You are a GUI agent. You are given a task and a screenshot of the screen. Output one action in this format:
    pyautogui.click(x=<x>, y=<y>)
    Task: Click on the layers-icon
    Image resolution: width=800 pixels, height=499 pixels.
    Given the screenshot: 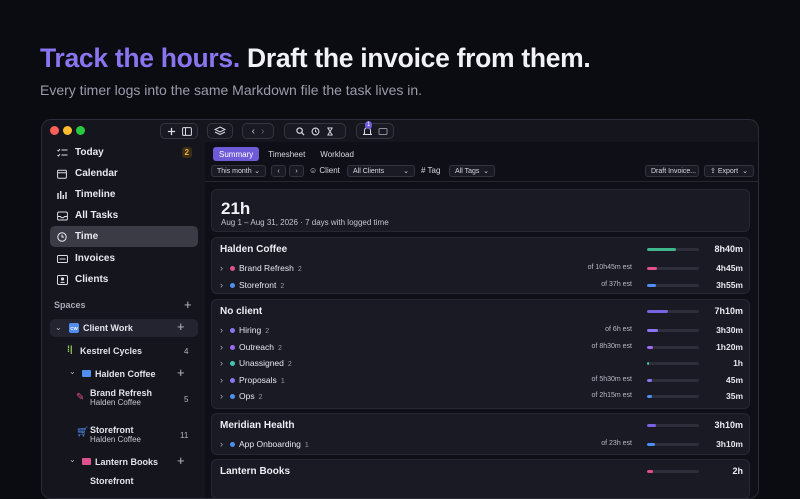 What is the action you would take?
    pyautogui.click(x=220, y=130)
    